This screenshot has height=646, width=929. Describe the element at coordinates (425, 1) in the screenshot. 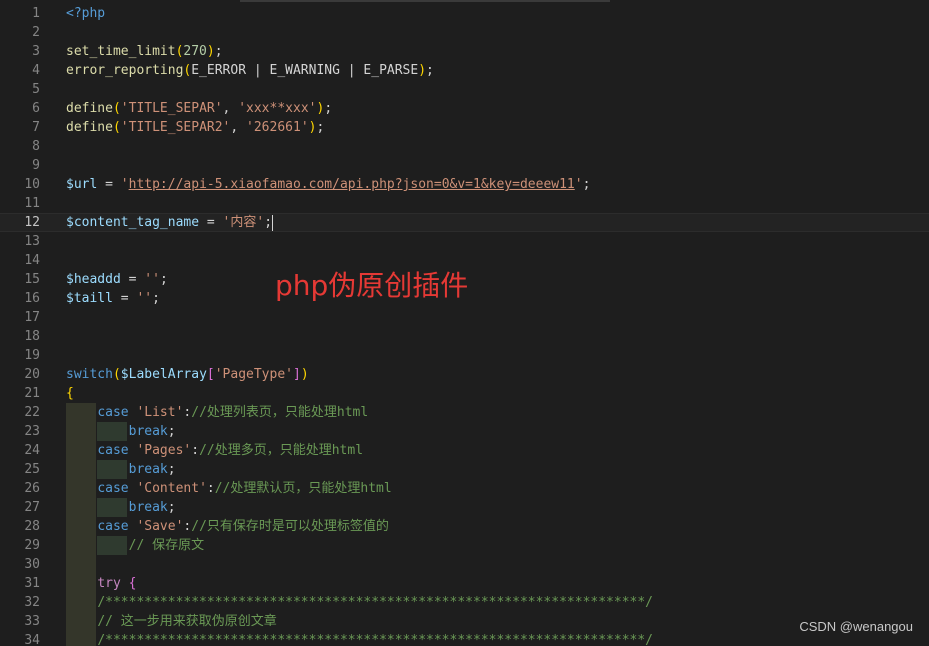

I see `top-scroll-shadow` at that location.